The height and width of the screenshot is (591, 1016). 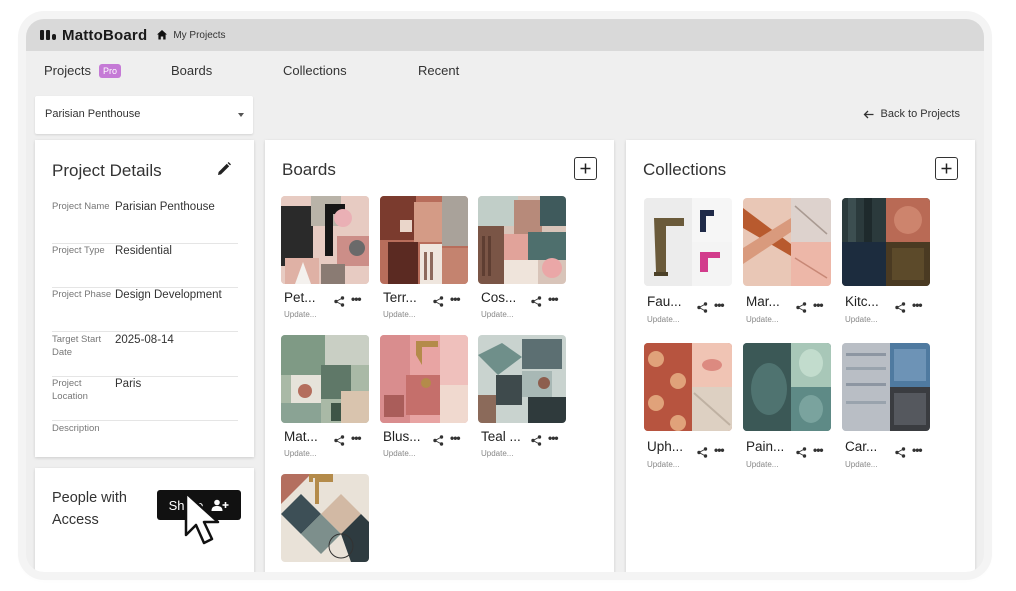 What do you see at coordinates (67, 70) in the screenshot?
I see `tab-projects-label: Projects` at bounding box center [67, 70].